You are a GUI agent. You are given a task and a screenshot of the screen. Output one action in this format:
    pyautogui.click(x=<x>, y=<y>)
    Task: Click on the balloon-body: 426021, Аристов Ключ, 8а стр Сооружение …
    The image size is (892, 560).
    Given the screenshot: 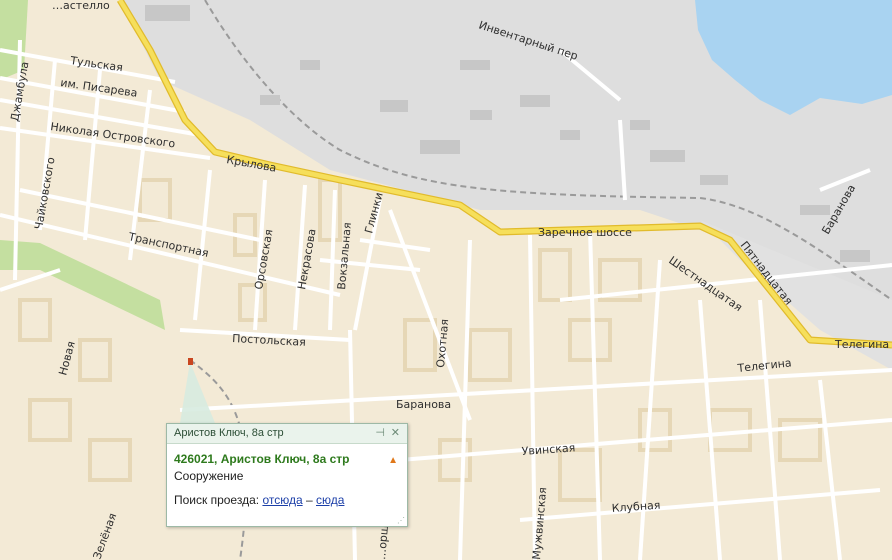 What is the action you would take?
    pyautogui.click(x=287, y=479)
    